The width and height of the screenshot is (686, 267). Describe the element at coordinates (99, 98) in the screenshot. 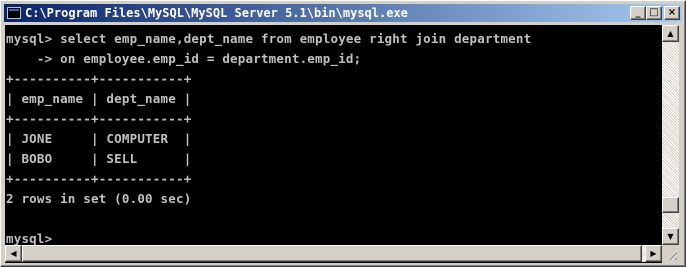

I see `console-line: | emp_name | dept_name |` at that location.